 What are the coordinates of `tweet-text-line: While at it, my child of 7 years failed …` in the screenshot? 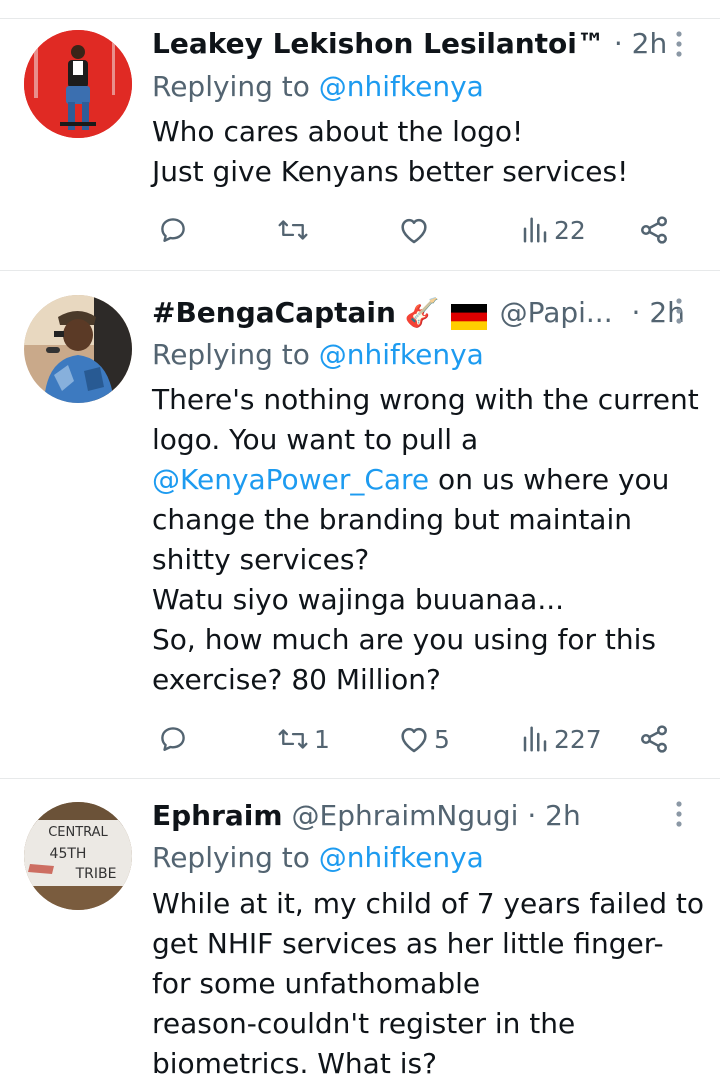 It's located at (428, 903).